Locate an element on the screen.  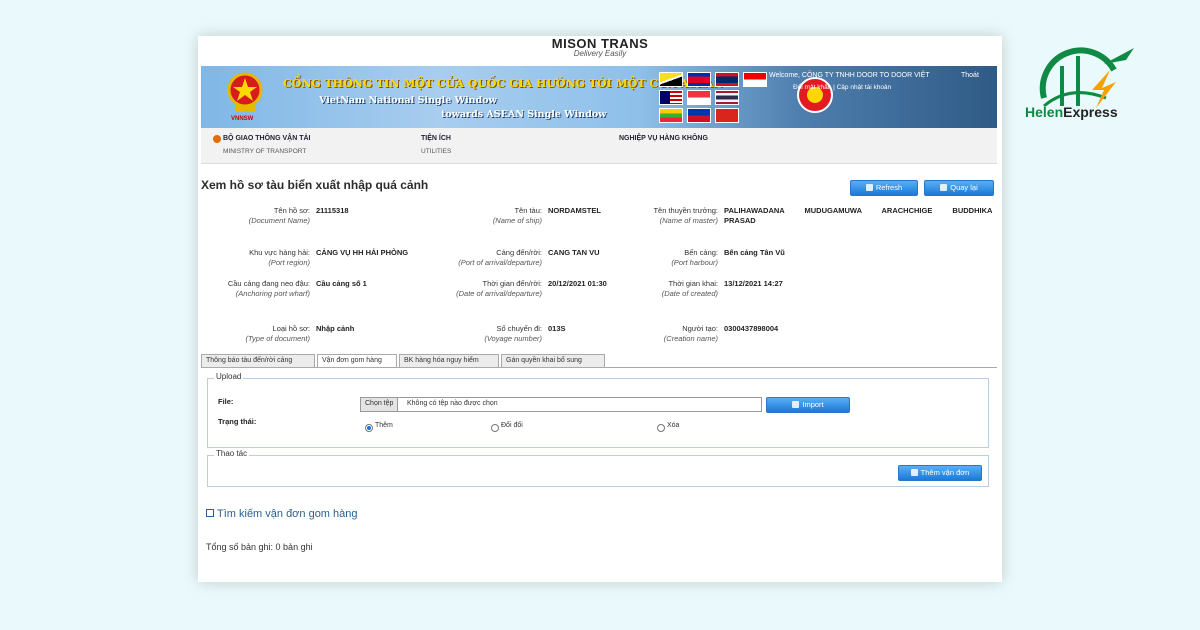
refresh-label: Refresh is located at coordinates (889, 187).